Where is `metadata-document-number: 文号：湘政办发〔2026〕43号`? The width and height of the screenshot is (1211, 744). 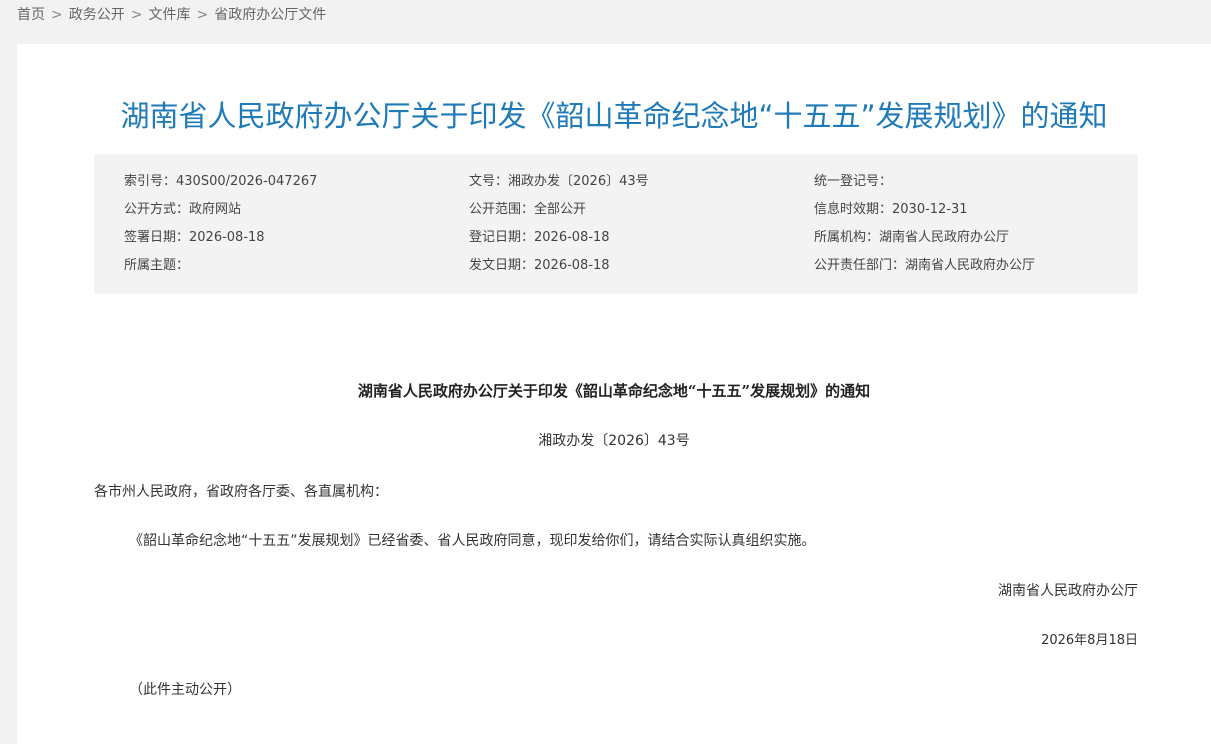
metadata-document-number: 文号：湘政办发〔2026〕43号 is located at coordinates (559, 181).